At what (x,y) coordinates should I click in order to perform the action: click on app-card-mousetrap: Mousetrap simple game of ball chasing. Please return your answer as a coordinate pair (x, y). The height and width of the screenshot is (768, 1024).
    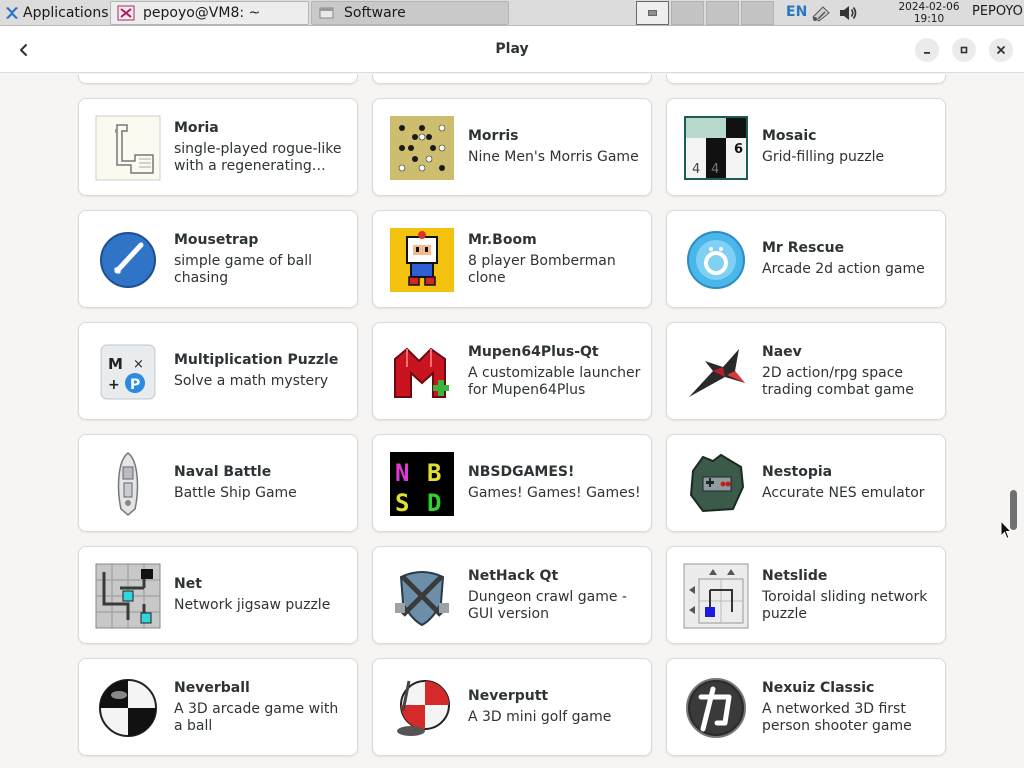
    Looking at the image, I should click on (218, 259).